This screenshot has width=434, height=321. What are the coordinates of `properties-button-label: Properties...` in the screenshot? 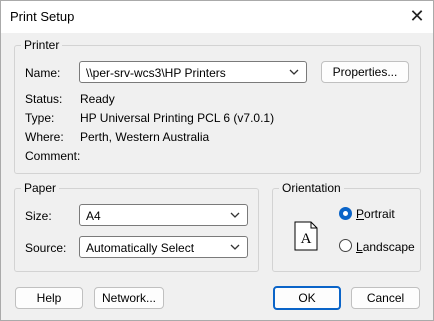 It's located at (365, 72).